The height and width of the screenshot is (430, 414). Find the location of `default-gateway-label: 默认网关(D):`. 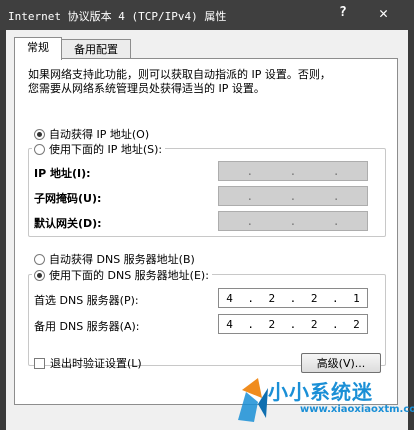

default-gateway-label: 默认网关(D): is located at coordinates (68, 223).